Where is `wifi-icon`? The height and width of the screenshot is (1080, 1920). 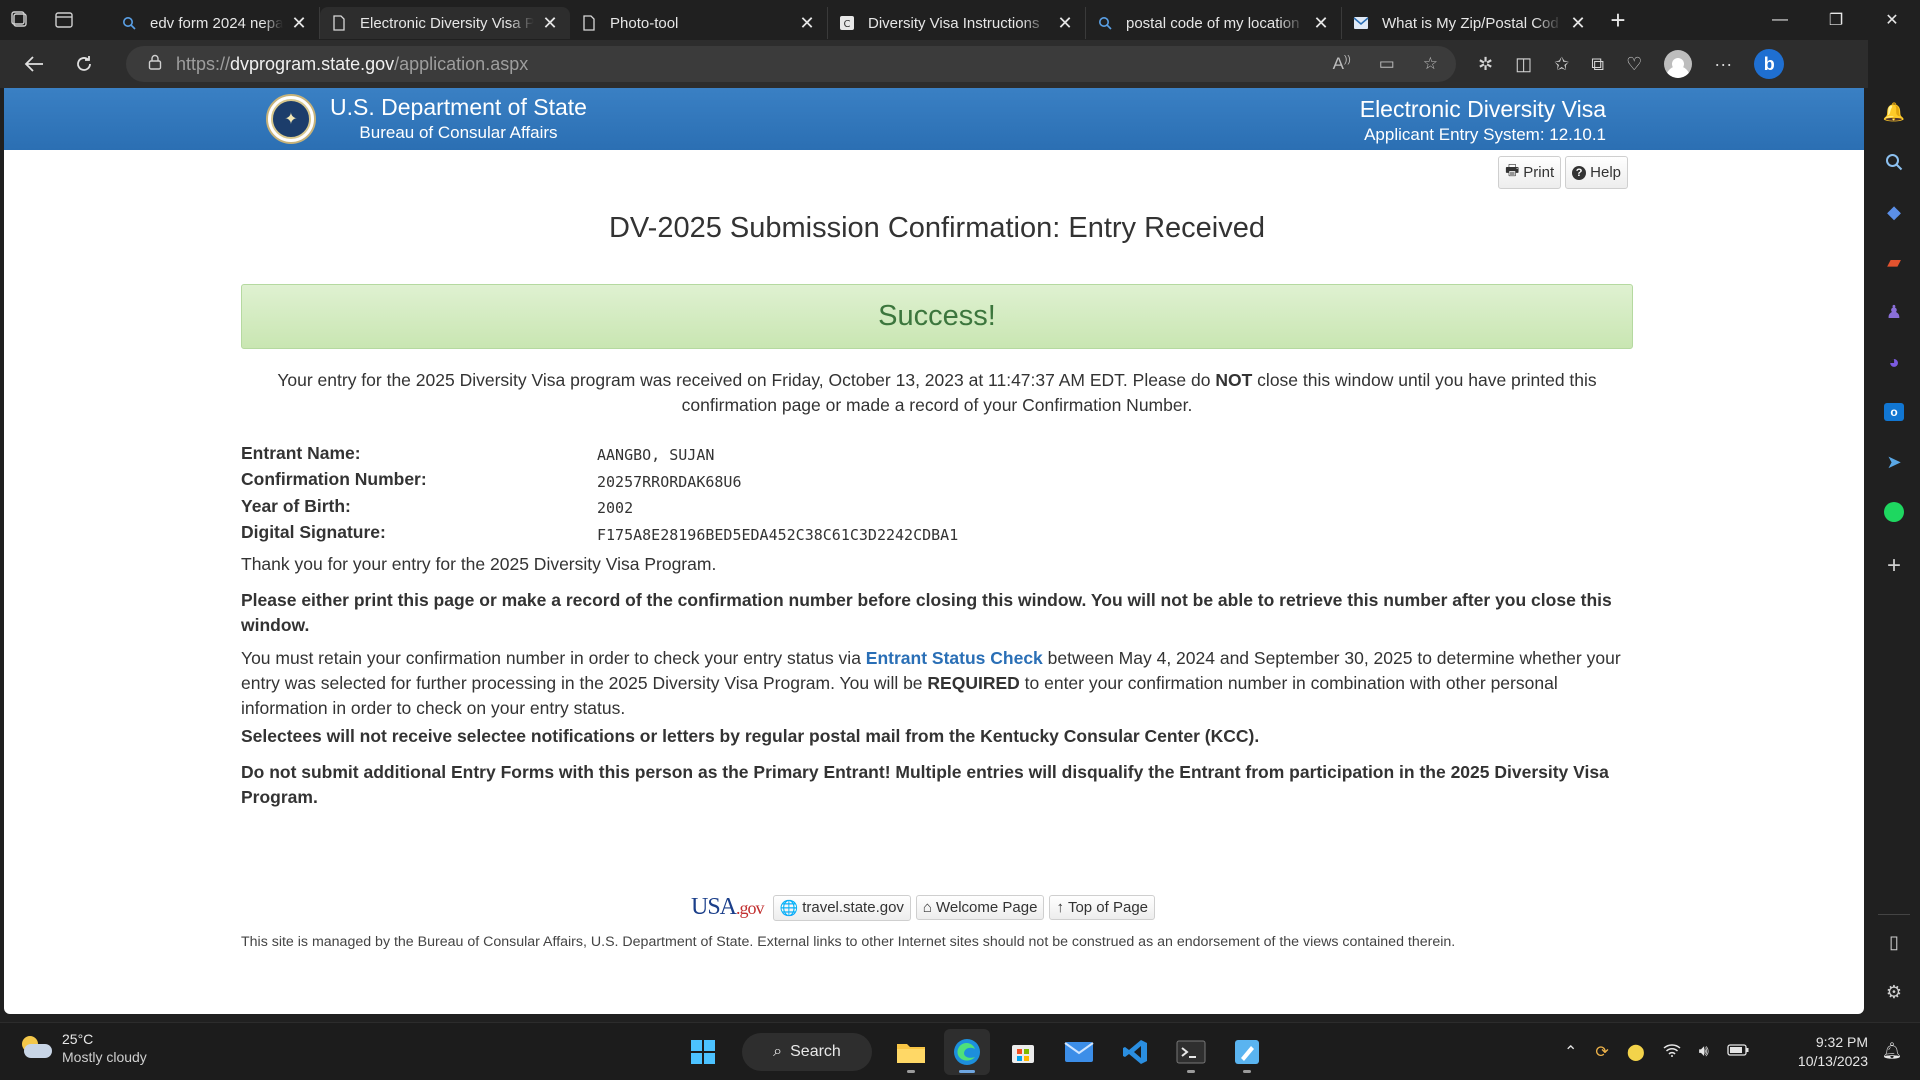
wifi-icon is located at coordinates (1672, 1052).